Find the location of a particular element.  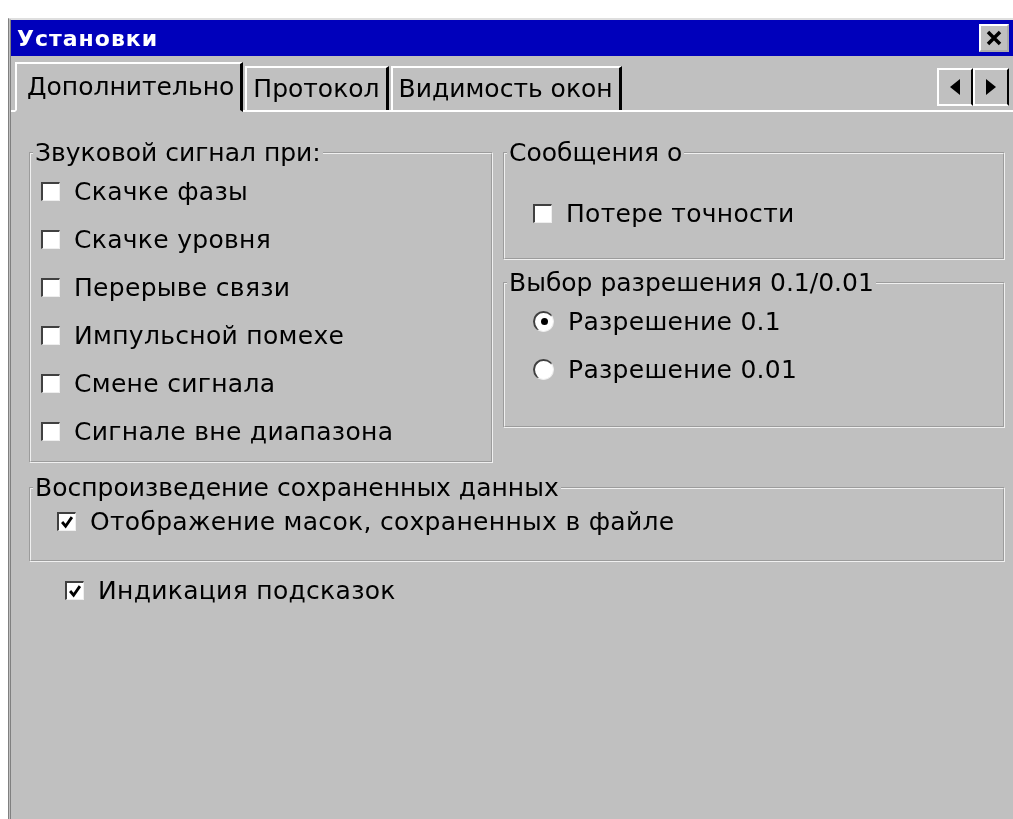

left-triangle-icon is located at coordinates (955, 87).